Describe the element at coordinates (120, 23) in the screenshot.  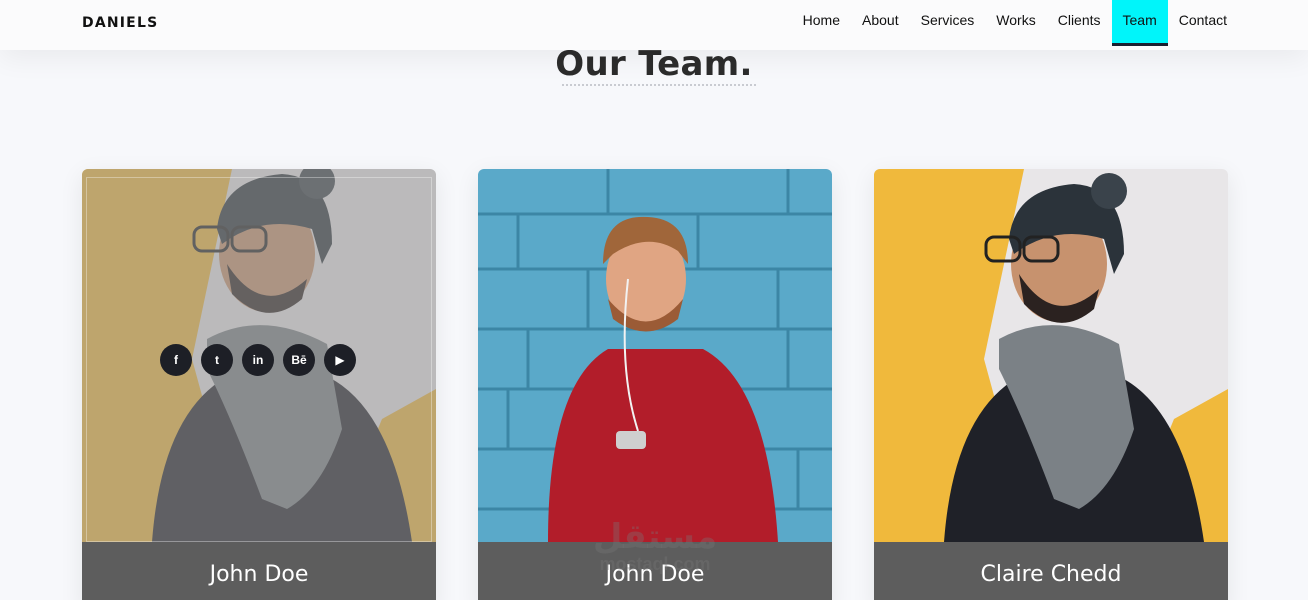
I see `brand-logo: DANIELS` at that location.